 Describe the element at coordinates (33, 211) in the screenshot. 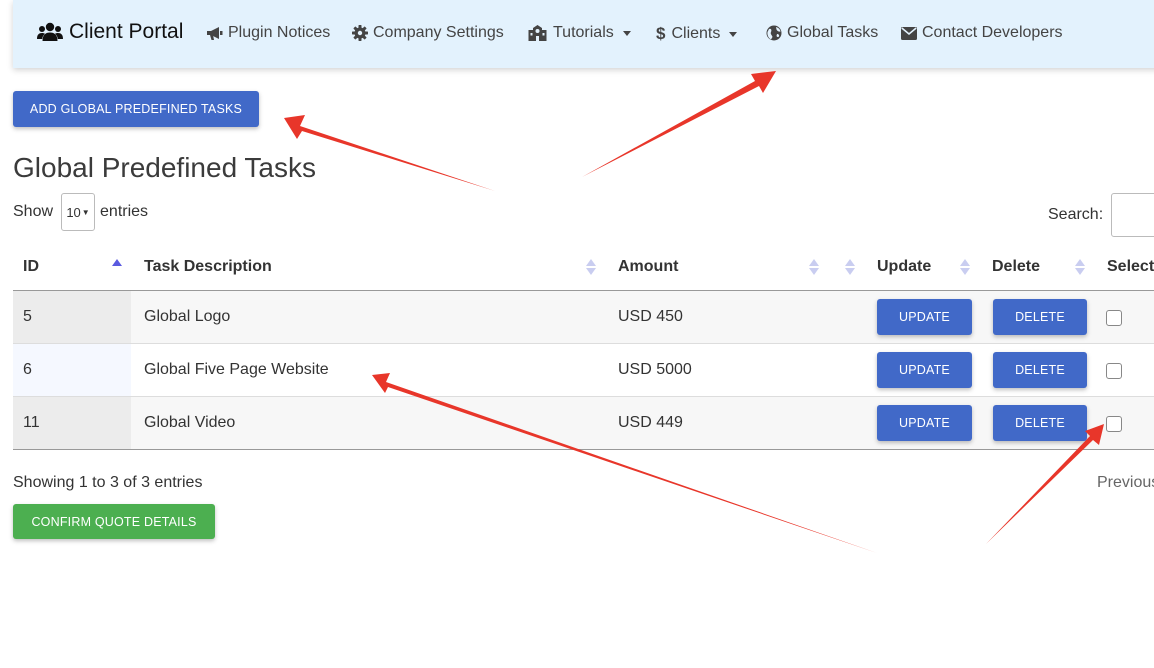

I see `show-label: Show` at that location.